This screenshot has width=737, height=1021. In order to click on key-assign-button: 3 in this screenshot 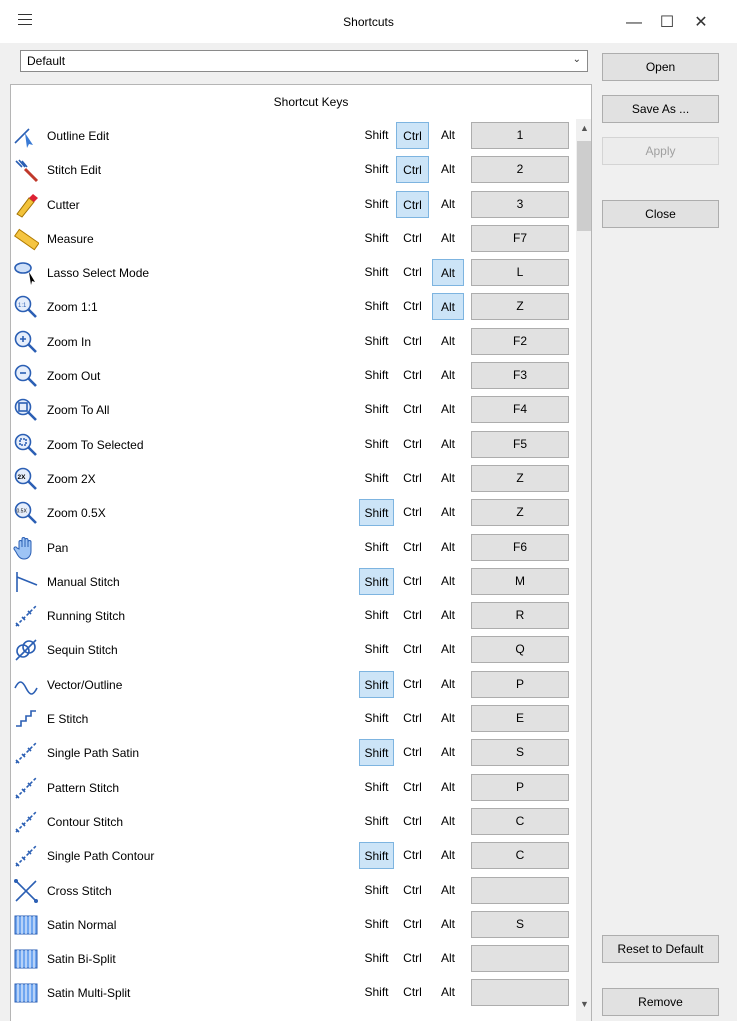, I will do `click(520, 204)`.